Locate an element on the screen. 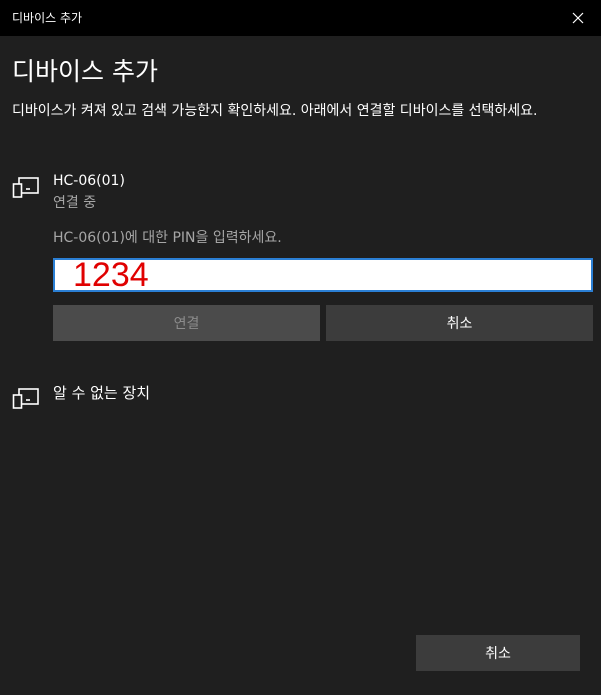  close-icon is located at coordinates (578, 18).